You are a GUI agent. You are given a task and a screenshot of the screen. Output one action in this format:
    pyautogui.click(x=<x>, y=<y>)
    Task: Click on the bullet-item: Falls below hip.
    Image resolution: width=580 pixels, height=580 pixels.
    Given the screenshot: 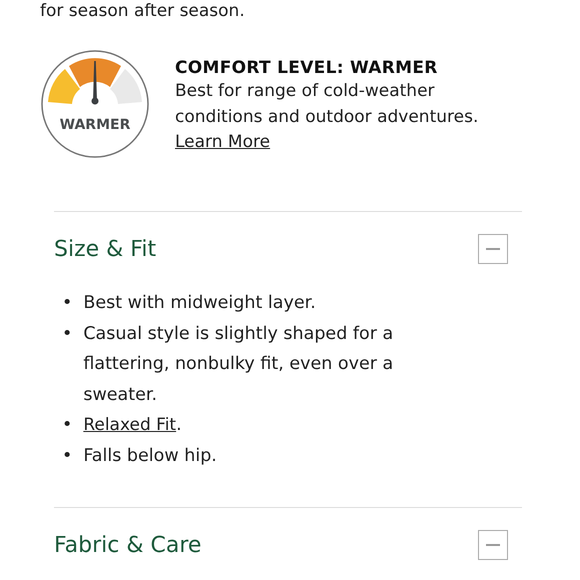 What is the action you would take?
    pyautogui.click(x=150, y=456)
    